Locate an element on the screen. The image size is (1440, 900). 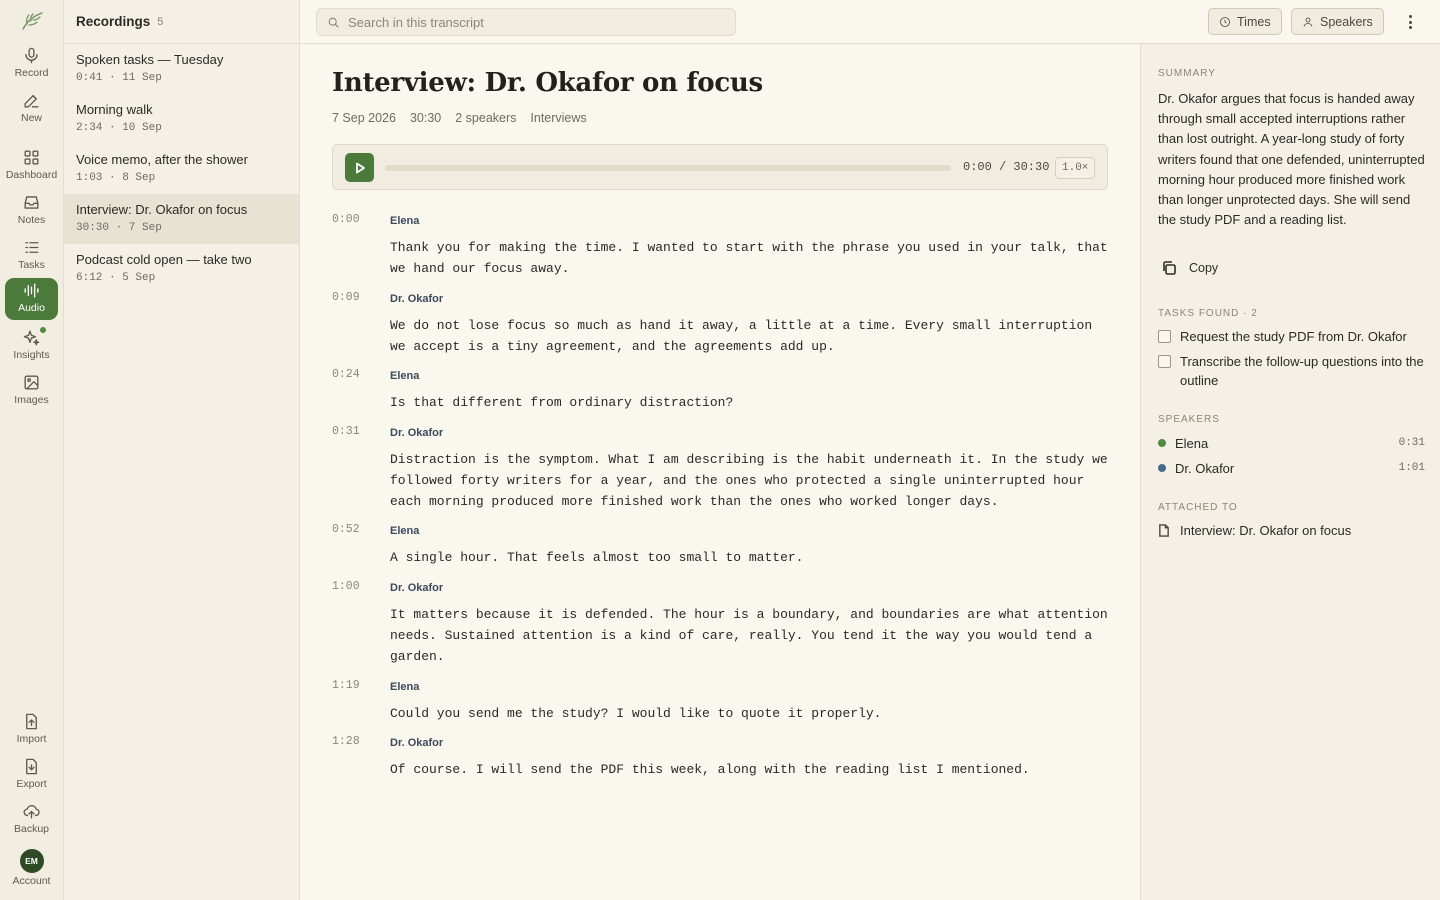
speaker-row: Elena 0:31 is located at coordinates (1291, 443).